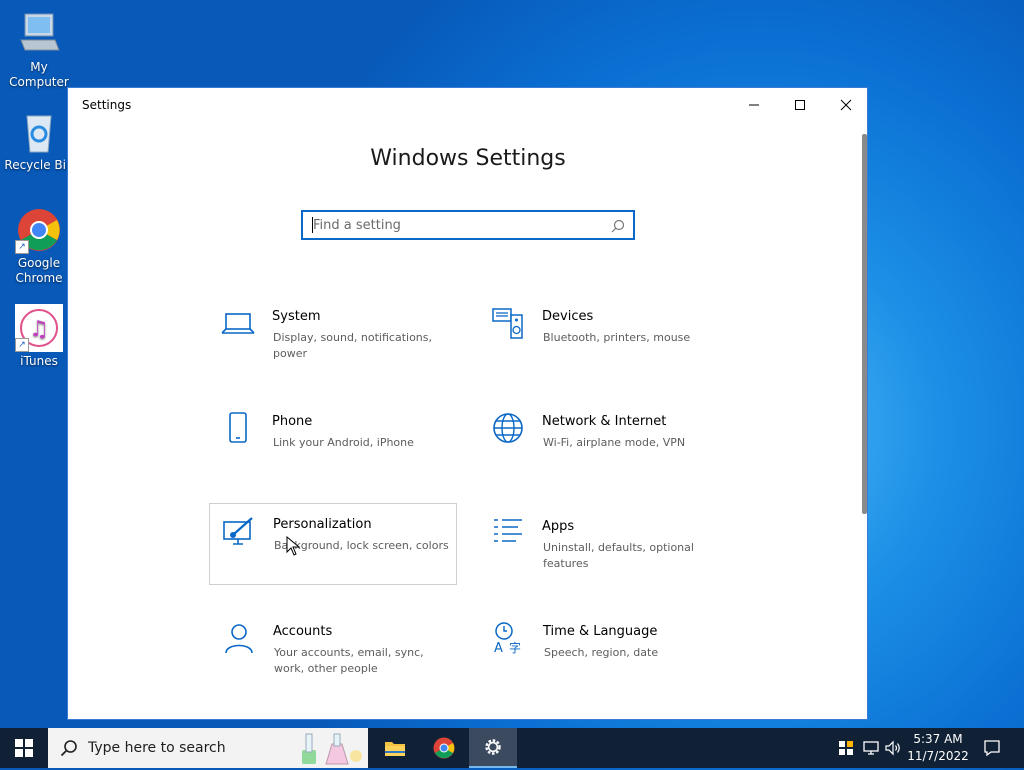  I want to click on gear-icon, so click(493, 747).